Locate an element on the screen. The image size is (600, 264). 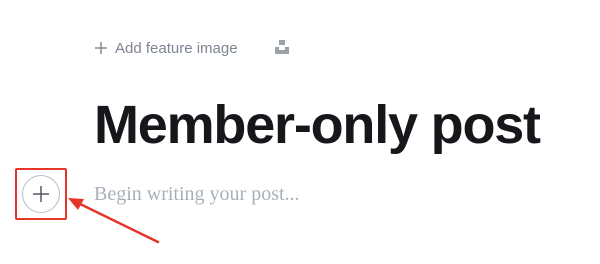
add-feature-image-label: Add feature image is located at coordinates (176, 48).